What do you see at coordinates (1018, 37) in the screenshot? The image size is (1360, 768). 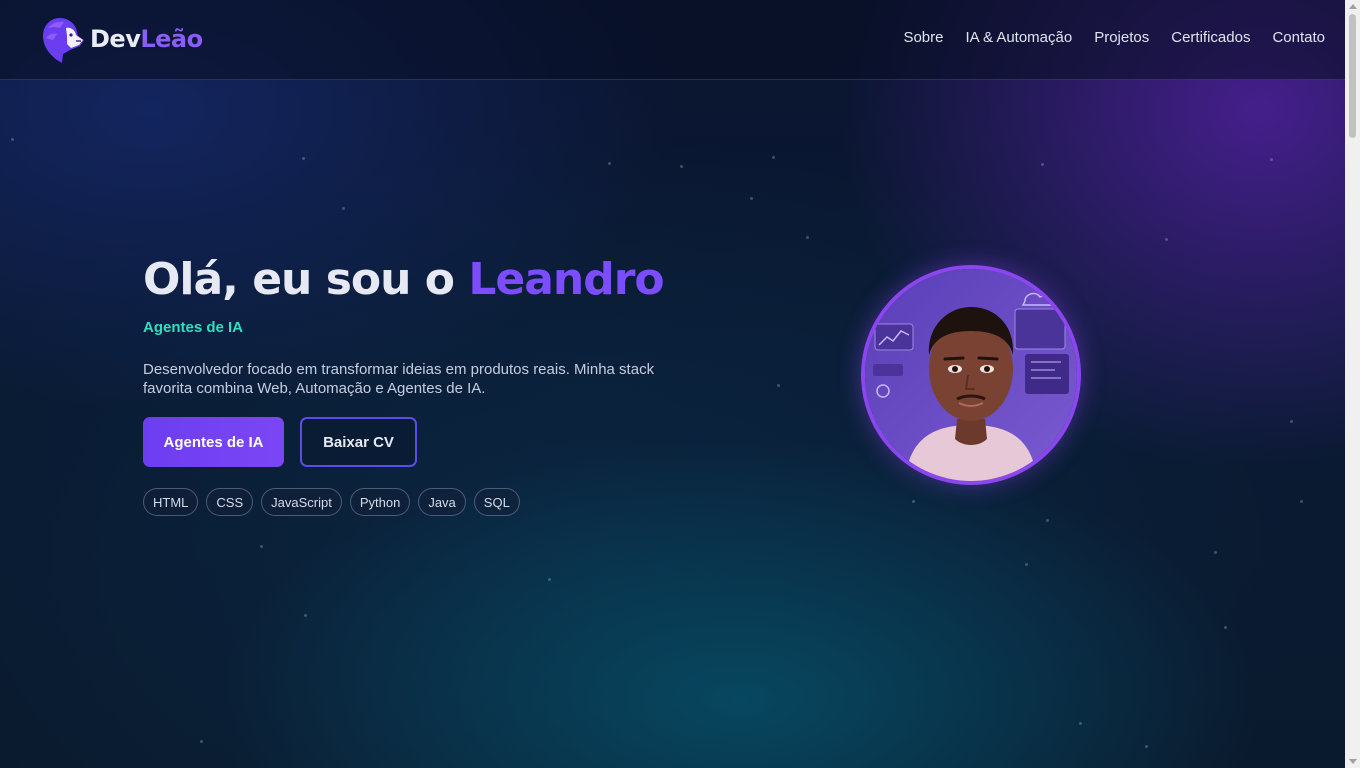 I see `nav-link-ia-automacao: IA & Automação` at bounding box center [1018, 37].